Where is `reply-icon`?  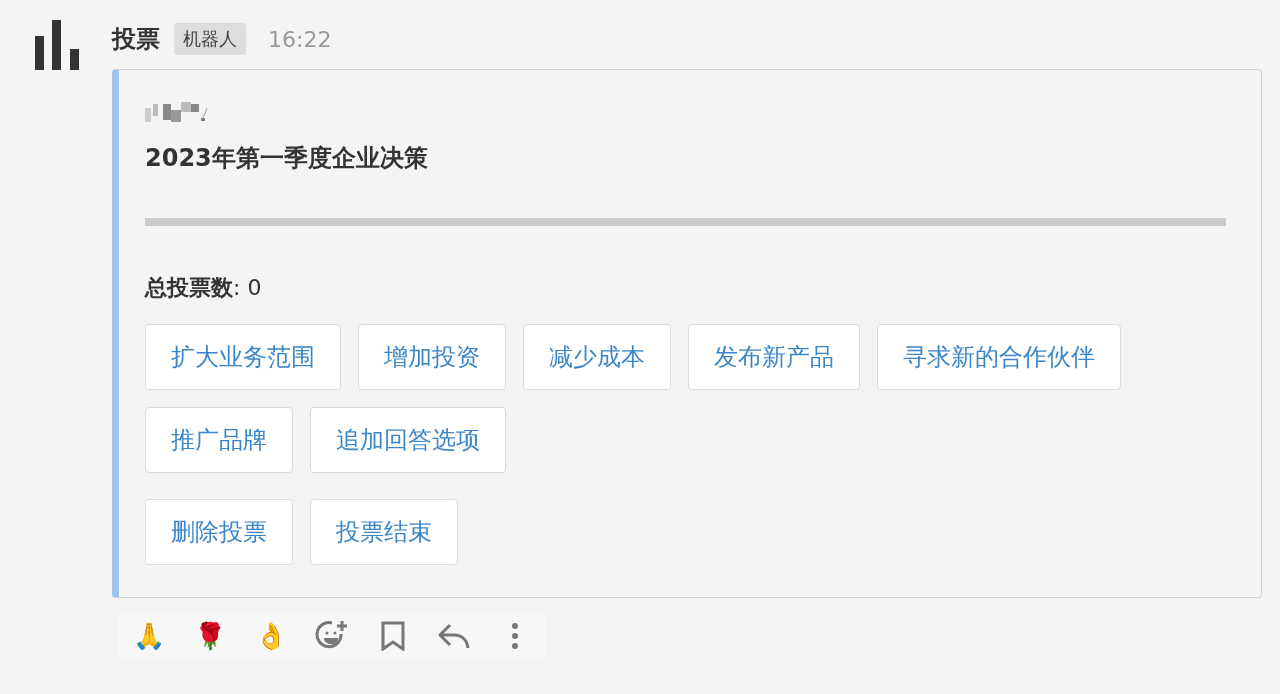 reply-icon is located at coordinates (454, 636).